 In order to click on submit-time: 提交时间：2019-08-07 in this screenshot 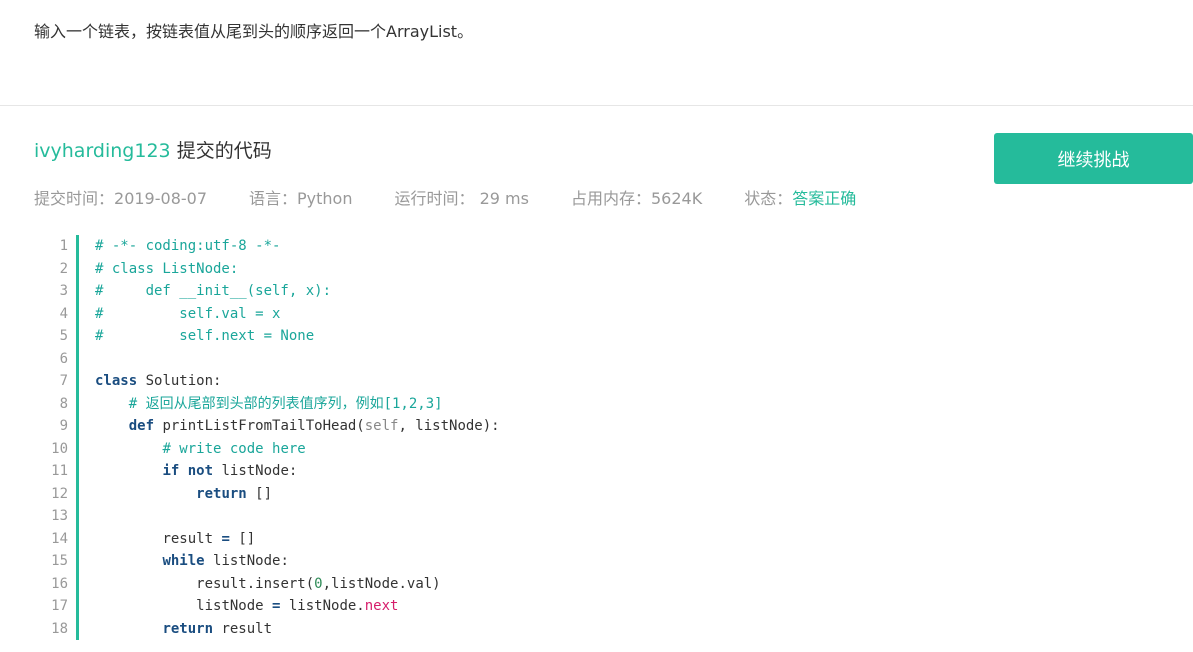, I will do `click(120, 198)`.